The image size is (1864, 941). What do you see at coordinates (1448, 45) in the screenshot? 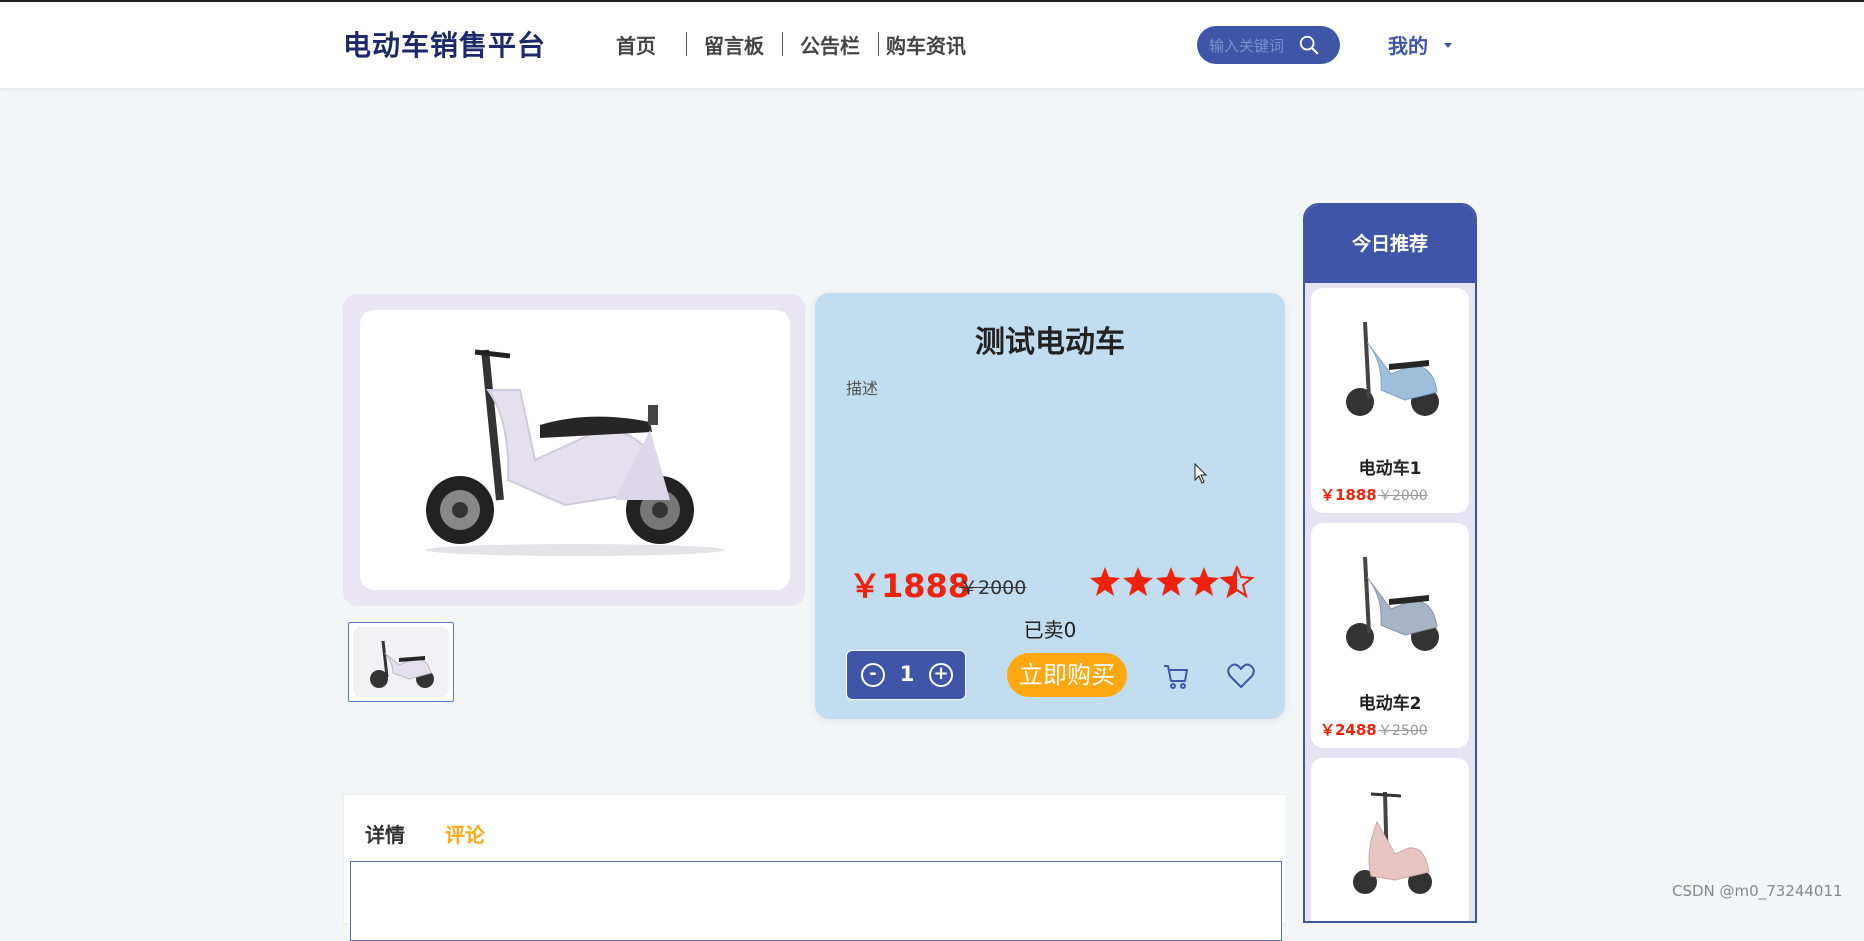
I see `chevron-down-icon` at bounding box center [1448, 45].